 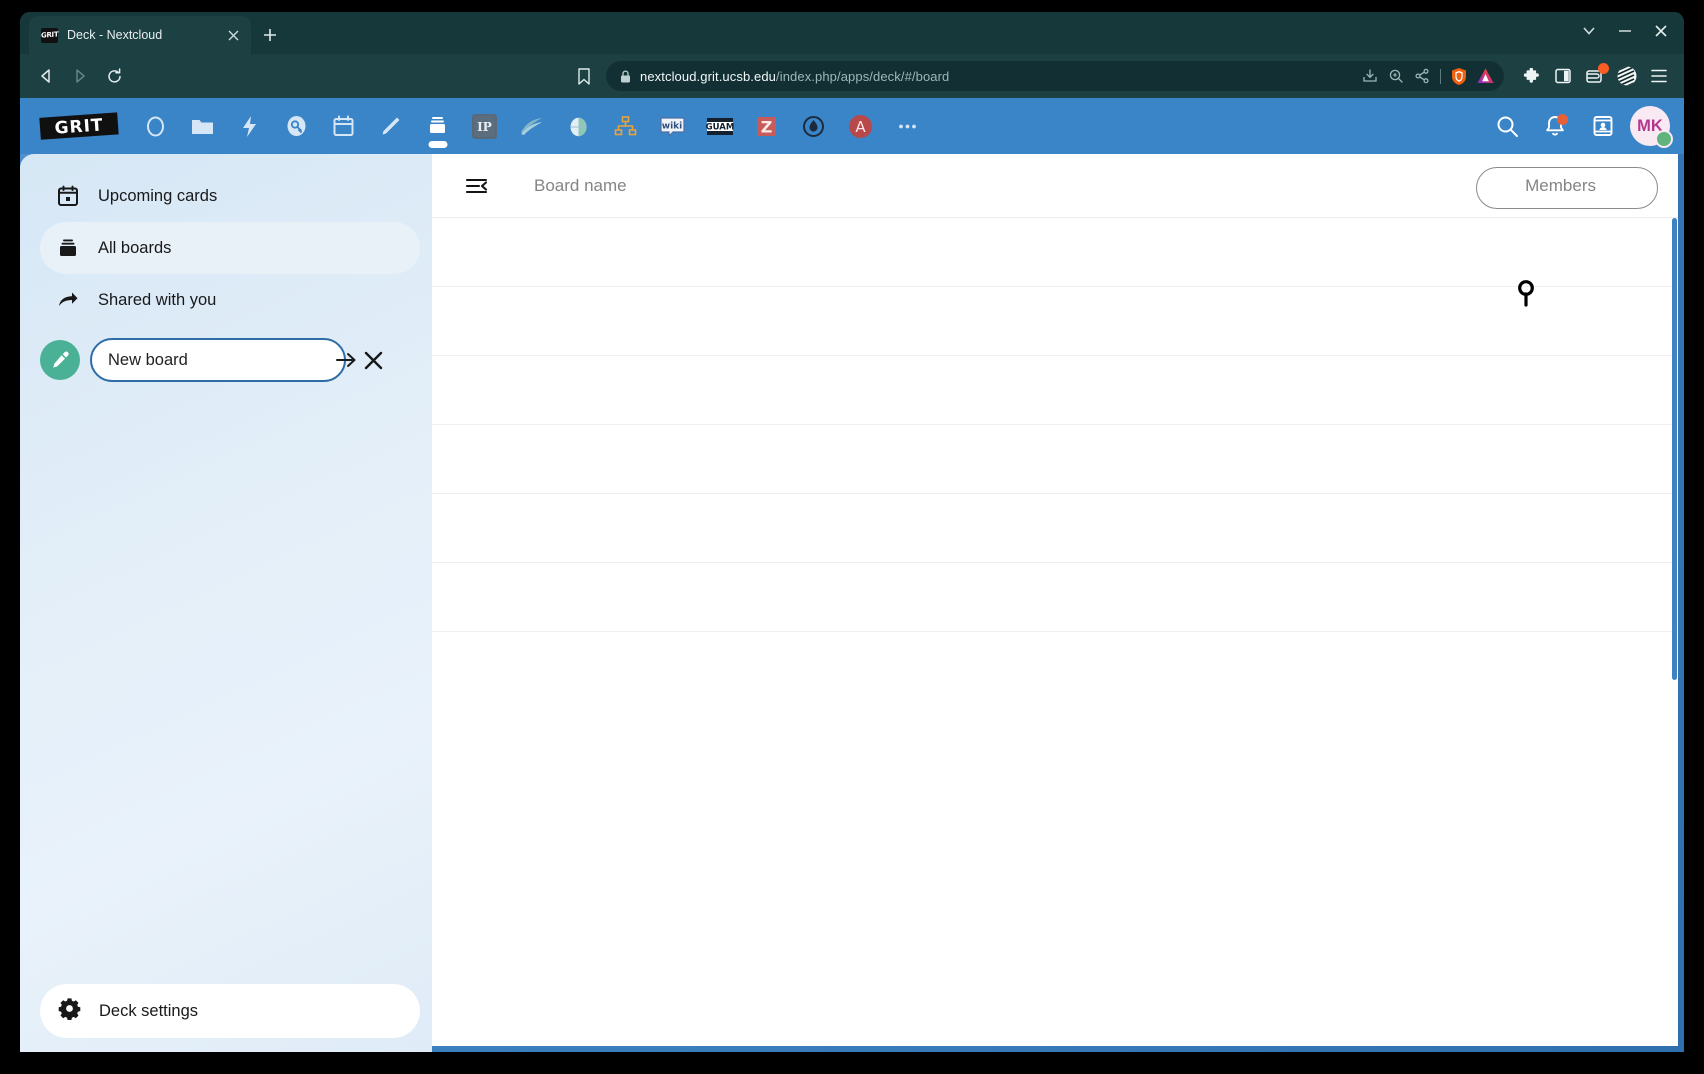 I want to click on sidebar-item-label: All boards, so click(x=135, y=247).